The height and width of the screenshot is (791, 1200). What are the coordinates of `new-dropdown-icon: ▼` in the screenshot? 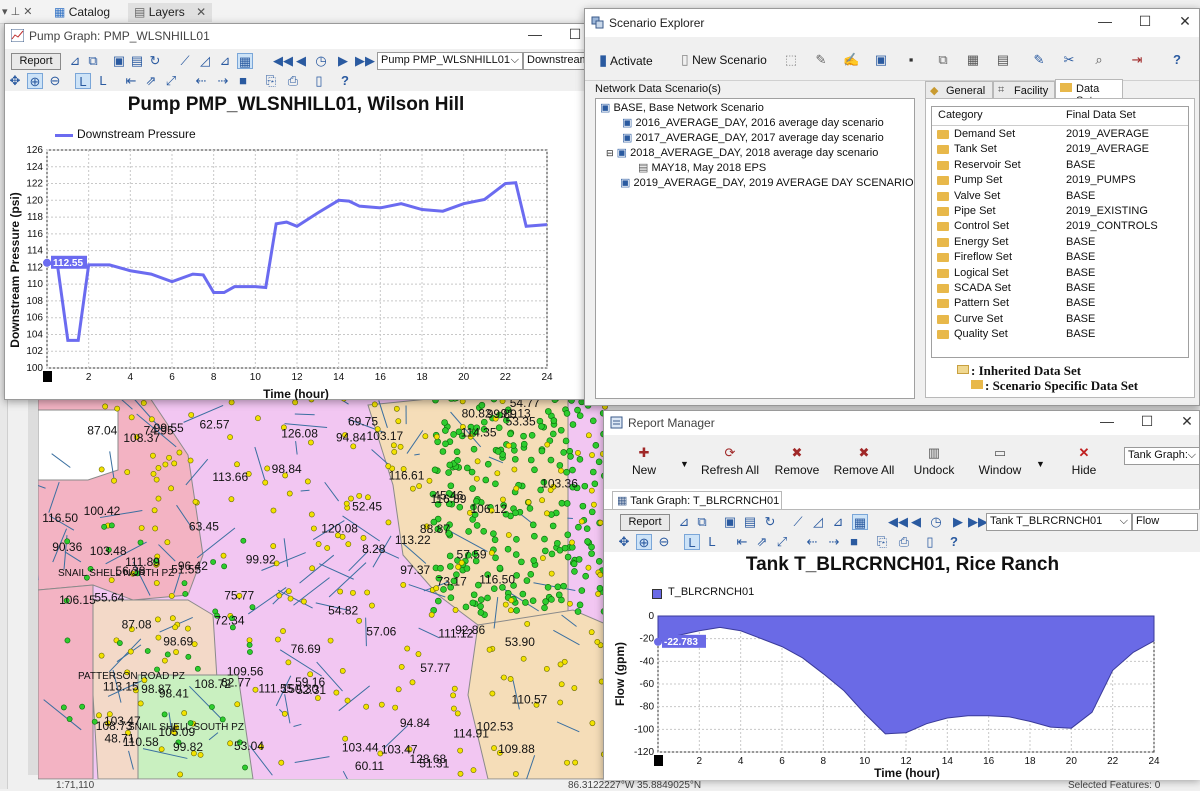 It's located at (684, 464).